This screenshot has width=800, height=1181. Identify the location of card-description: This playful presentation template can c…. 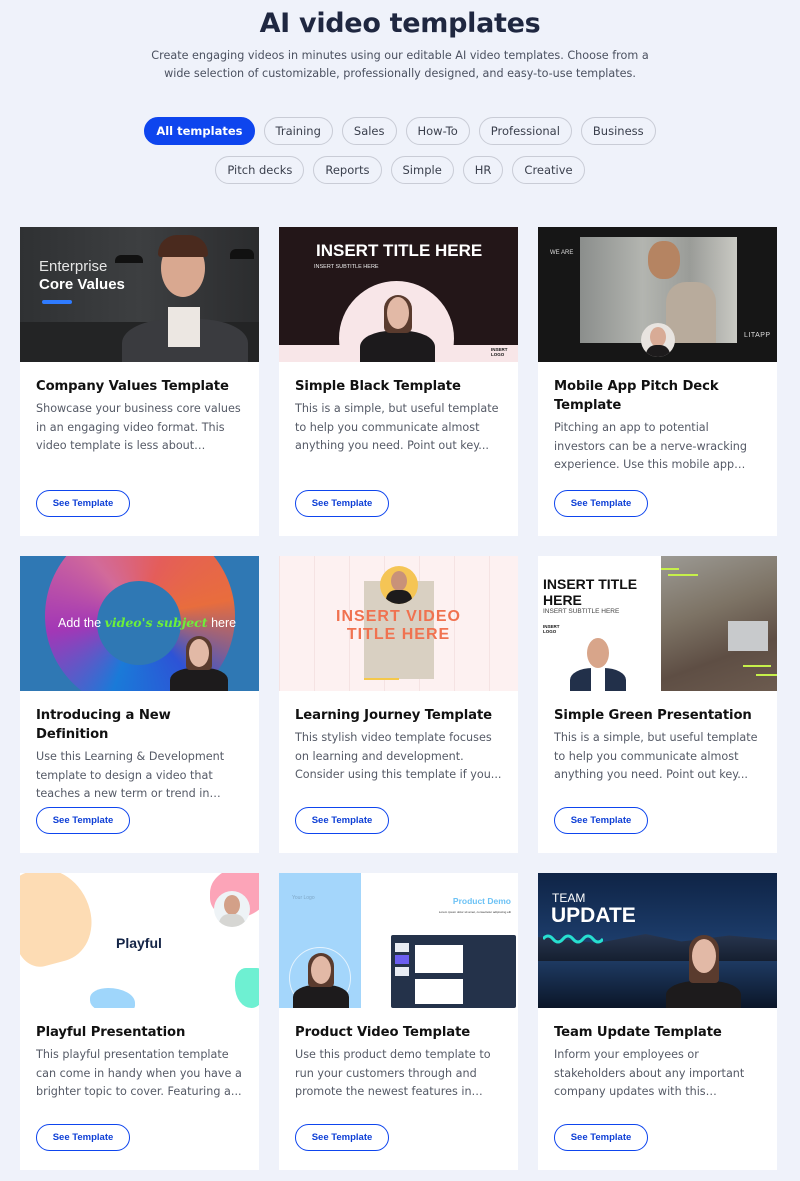
(139, 1073).